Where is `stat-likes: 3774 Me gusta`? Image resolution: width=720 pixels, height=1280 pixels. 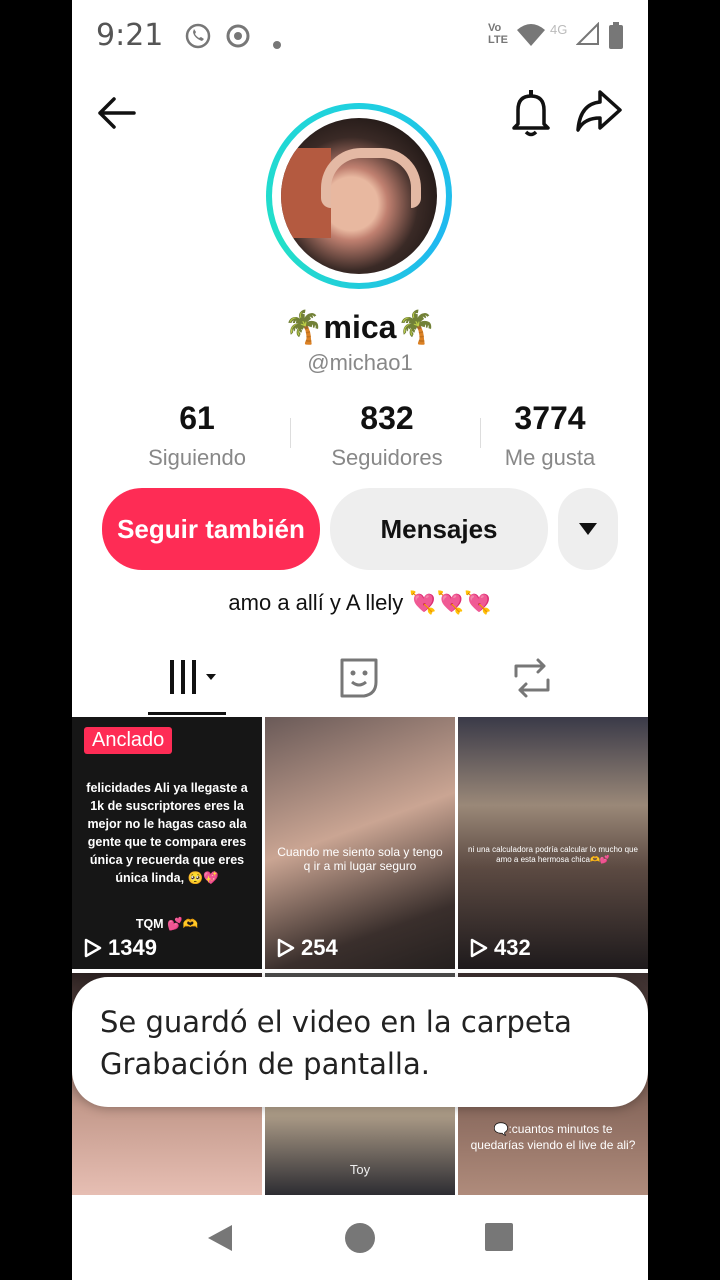 stat-likes: 3774 Me gusta is located at coordinates (550, 435).